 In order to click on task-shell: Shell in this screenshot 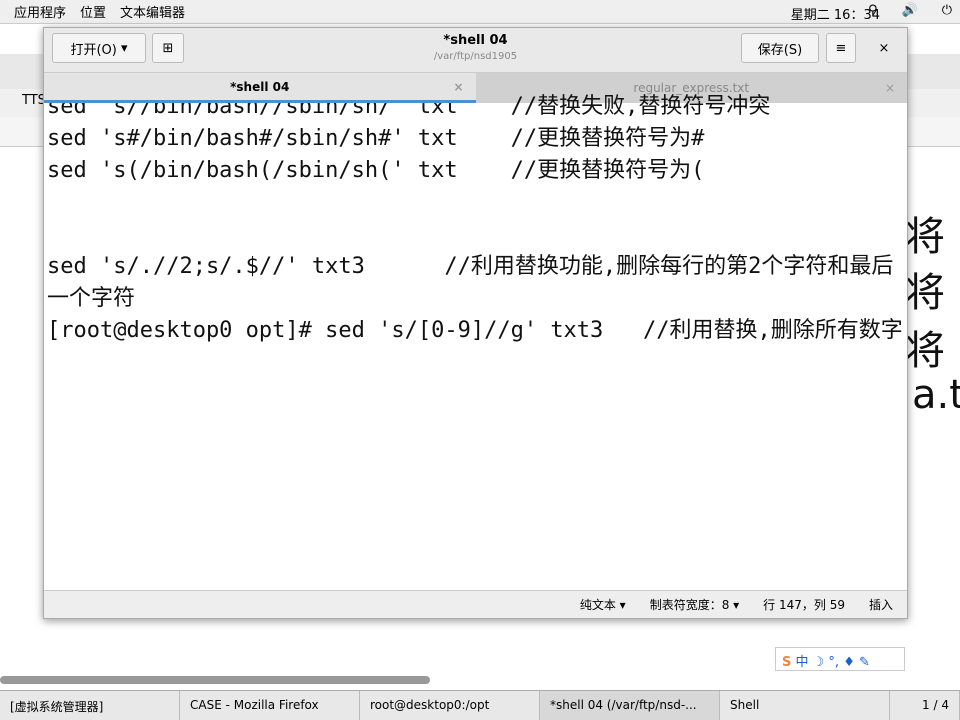, I will do `click(805, 705)`.